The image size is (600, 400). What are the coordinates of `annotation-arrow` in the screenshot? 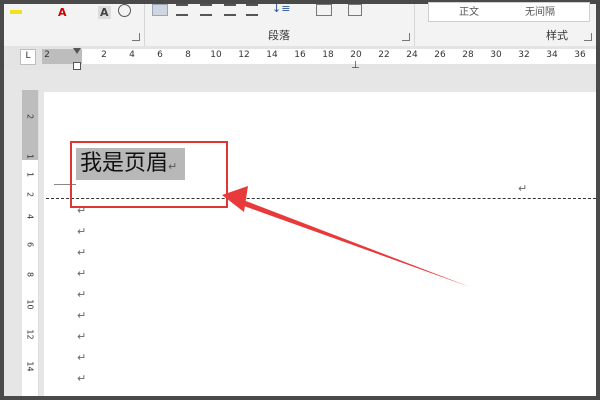 It's located at (346, 236).